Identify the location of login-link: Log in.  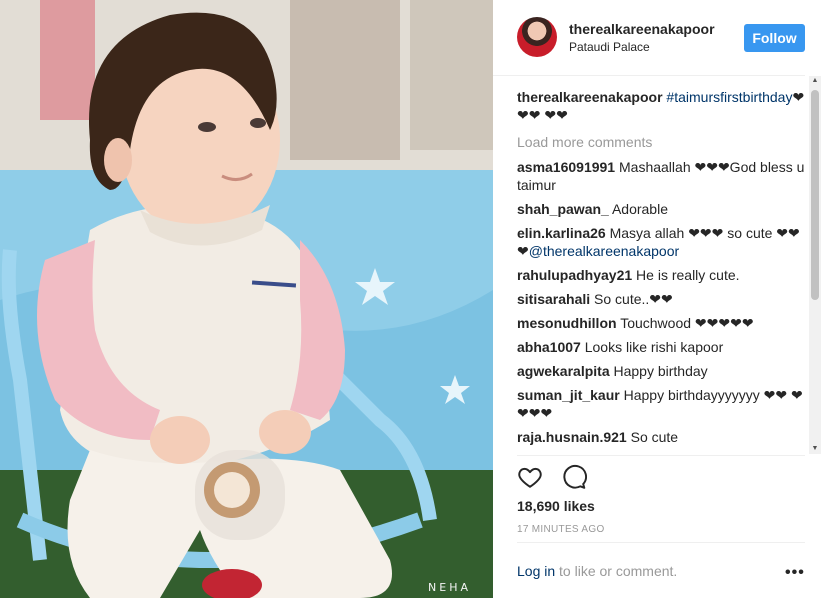
(536, 571).